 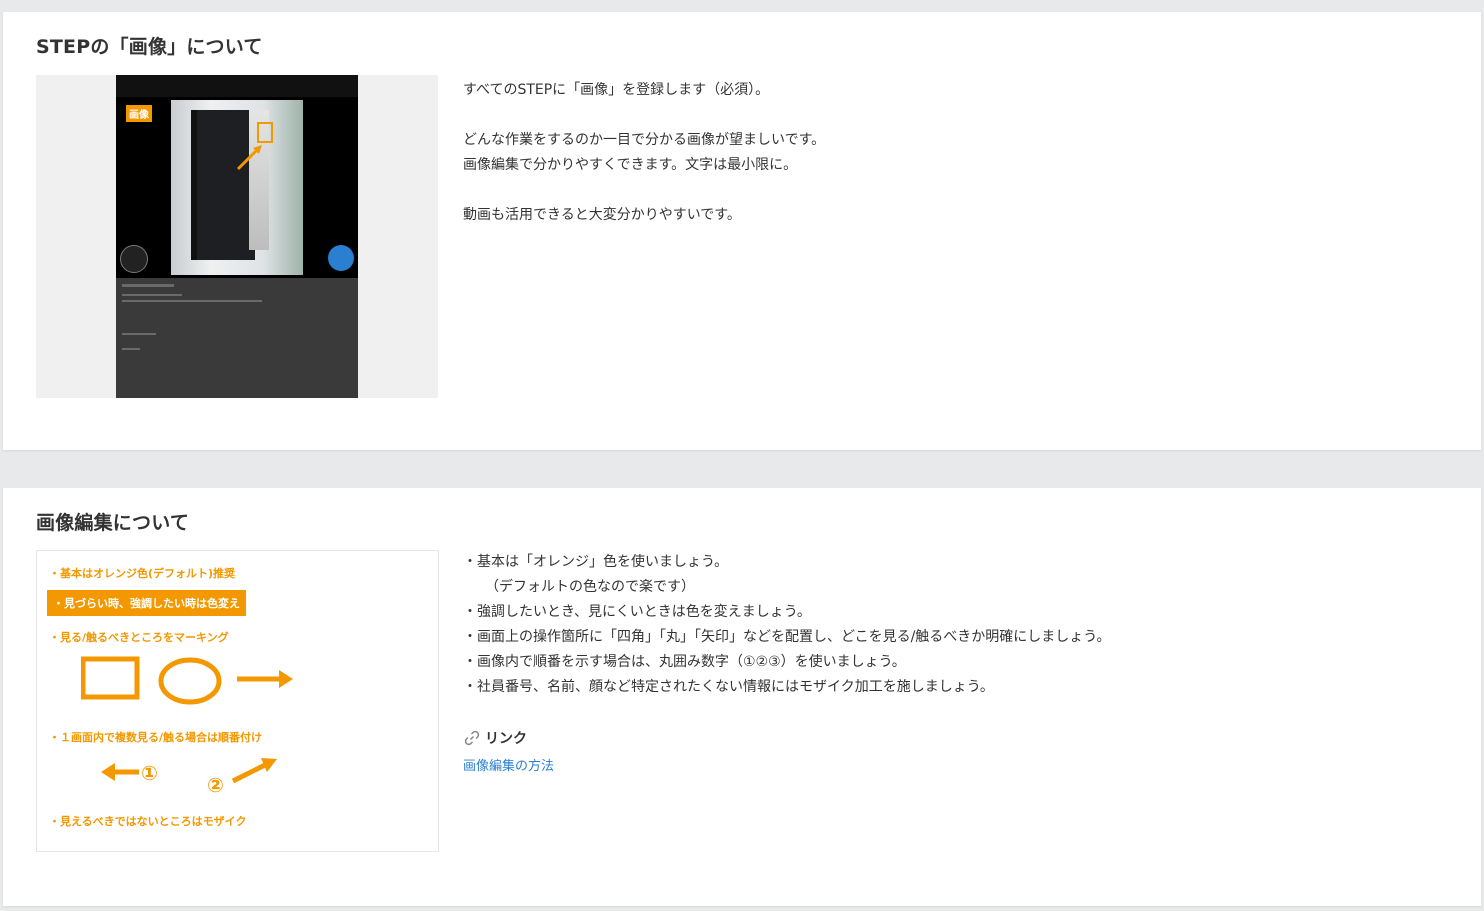 I want to click on description-line: ・強調したいとき、見にくいときは色を変えましょう。, so click(x=637, y=612).